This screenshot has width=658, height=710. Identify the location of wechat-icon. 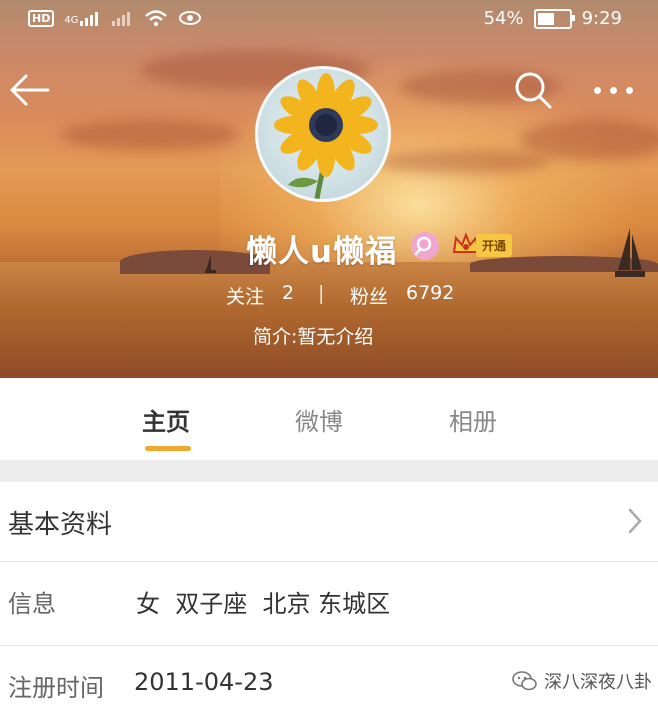
(524, 681).